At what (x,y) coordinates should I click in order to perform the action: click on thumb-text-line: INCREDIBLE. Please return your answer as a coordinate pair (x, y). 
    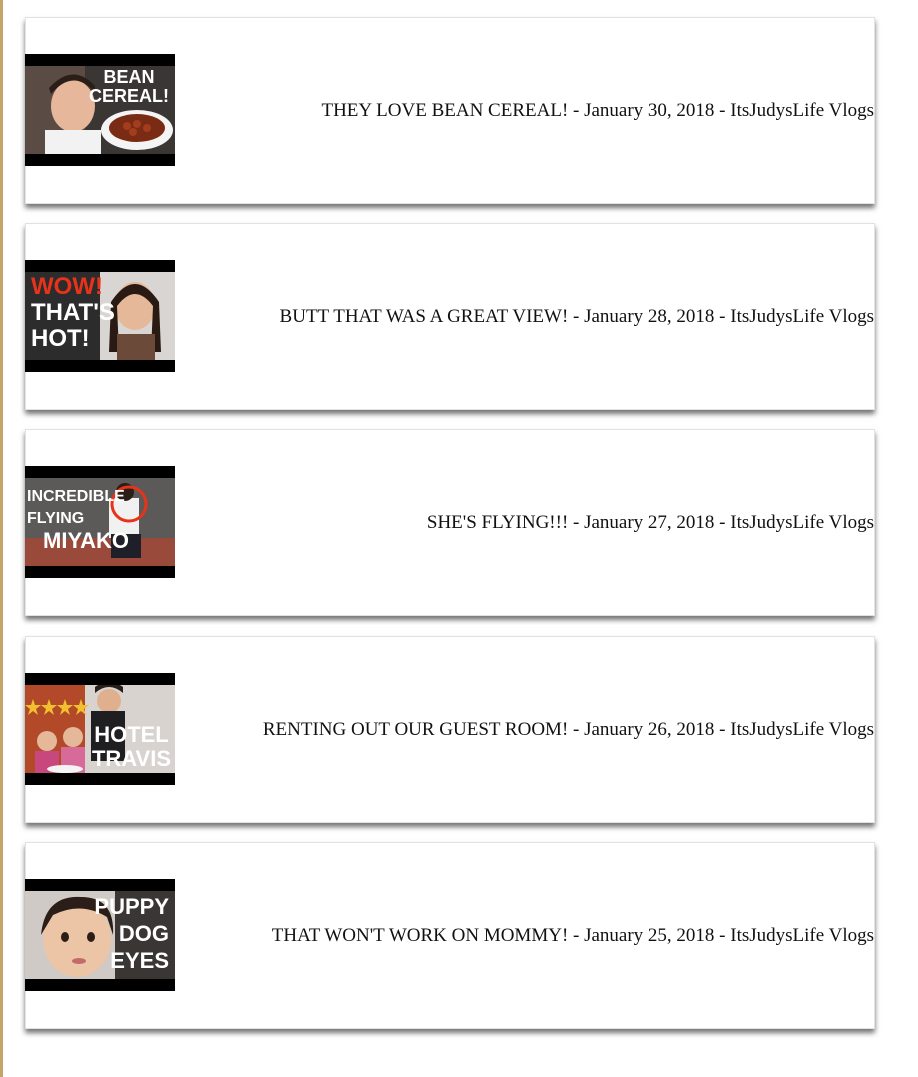
    Looking at the image, I should click on (76, 496).